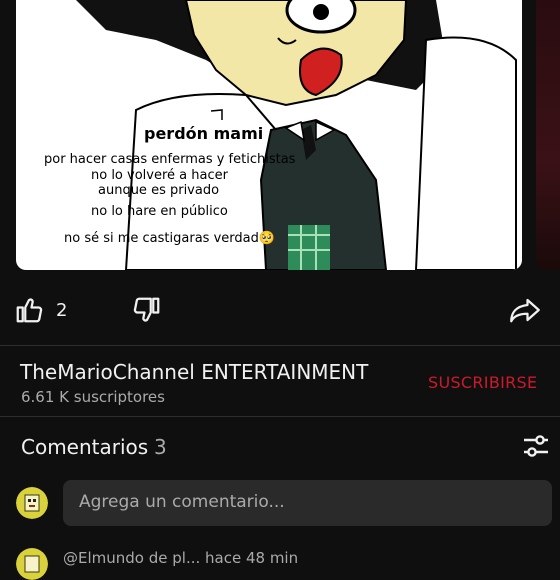  Describe the element at coordinates (29, 310) in the screenshot. I see `thumbs-up-icon` at that location.